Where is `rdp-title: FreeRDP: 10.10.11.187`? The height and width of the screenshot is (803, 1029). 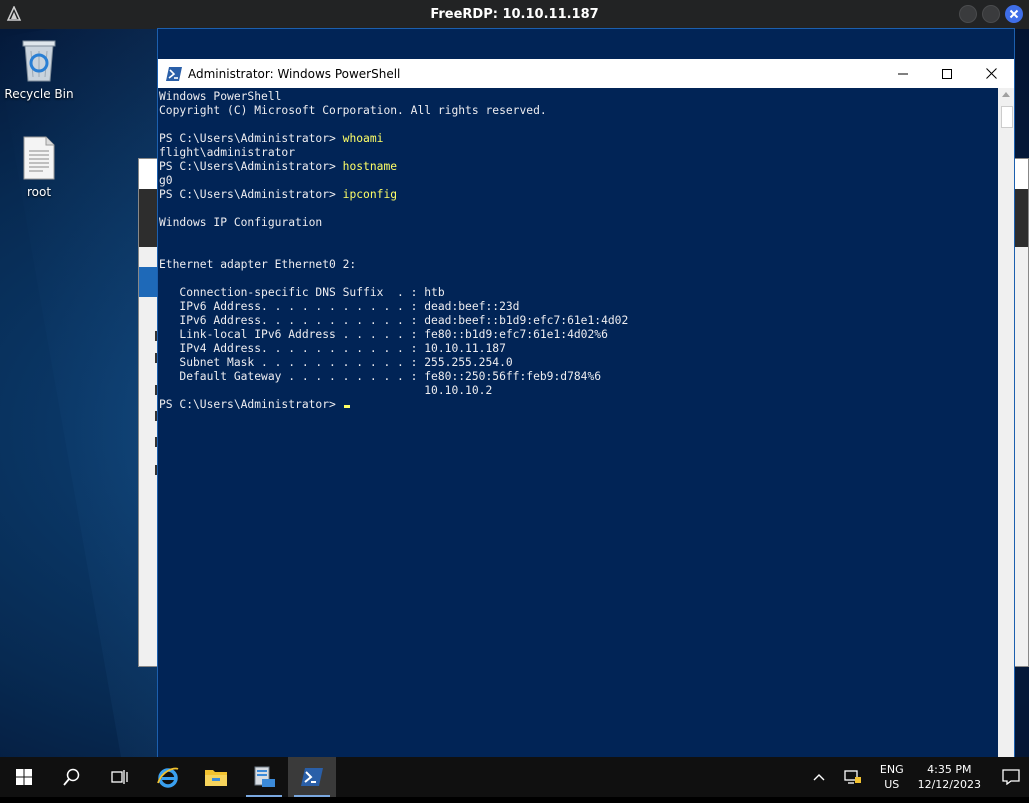
rdp-title: FreeRDP: 10.10.11.187 is located at coordinates (514, 14).